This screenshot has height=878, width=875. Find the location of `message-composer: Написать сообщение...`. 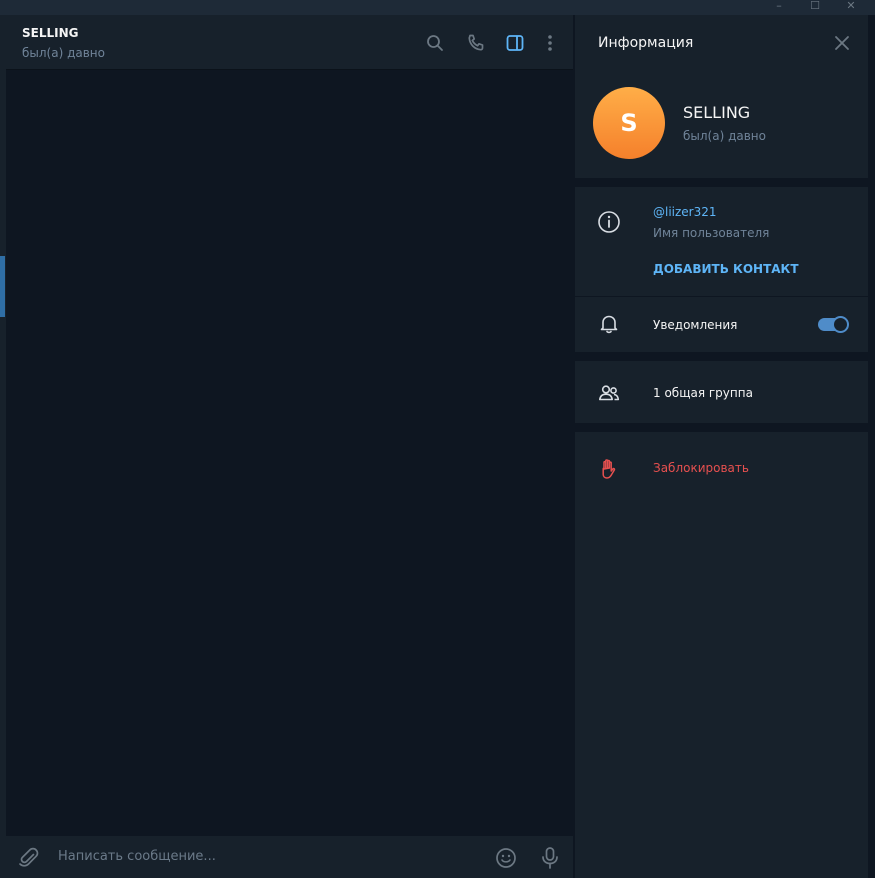

message-composer: Написать сообщение... is located at coordinates (289, 857).